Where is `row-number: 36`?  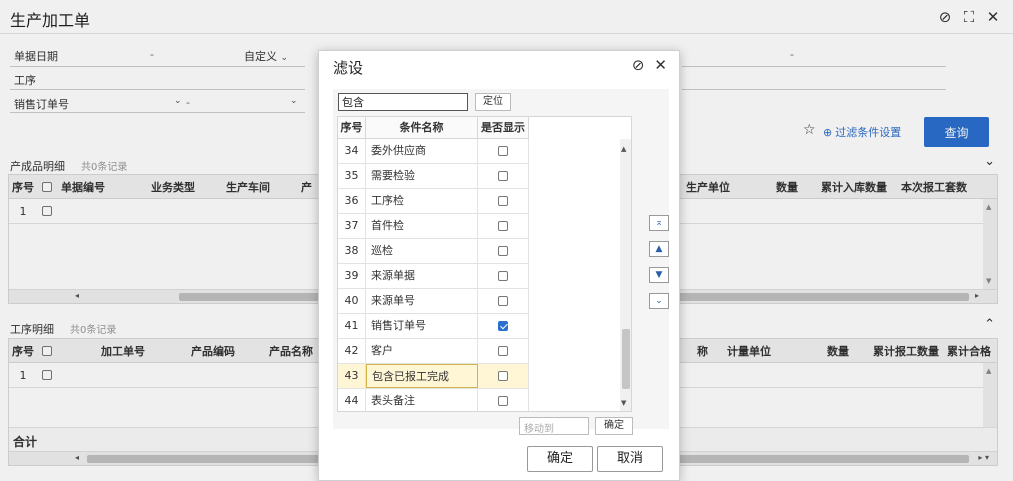 row-number: 36 is located at coordinates (352, 201).